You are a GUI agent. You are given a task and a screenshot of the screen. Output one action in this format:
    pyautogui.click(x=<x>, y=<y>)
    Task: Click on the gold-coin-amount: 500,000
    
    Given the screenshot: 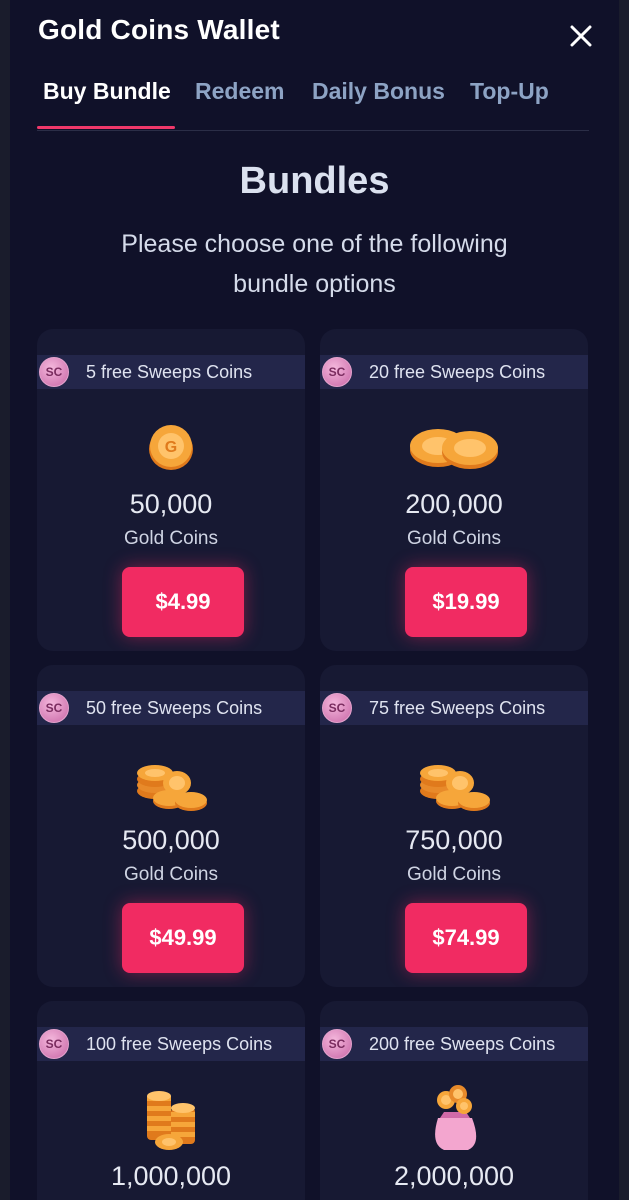 What is the action you would take?
    pyautogui.click(x=171, y=840)
    